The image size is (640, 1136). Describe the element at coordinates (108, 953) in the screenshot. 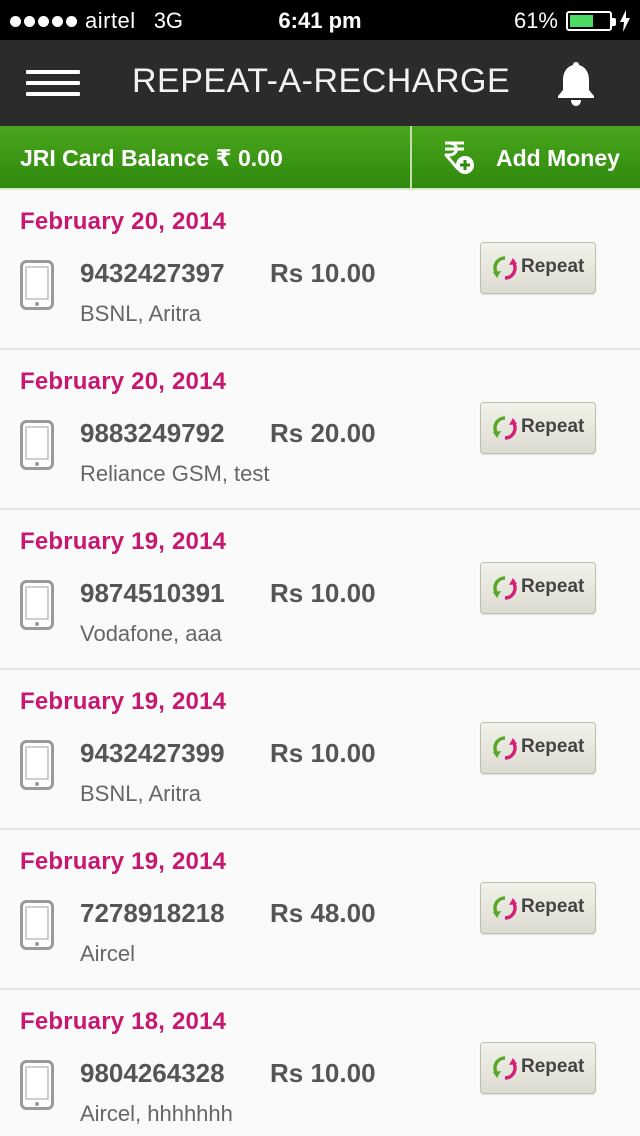

I see `operator-name: Aircel` at that location.